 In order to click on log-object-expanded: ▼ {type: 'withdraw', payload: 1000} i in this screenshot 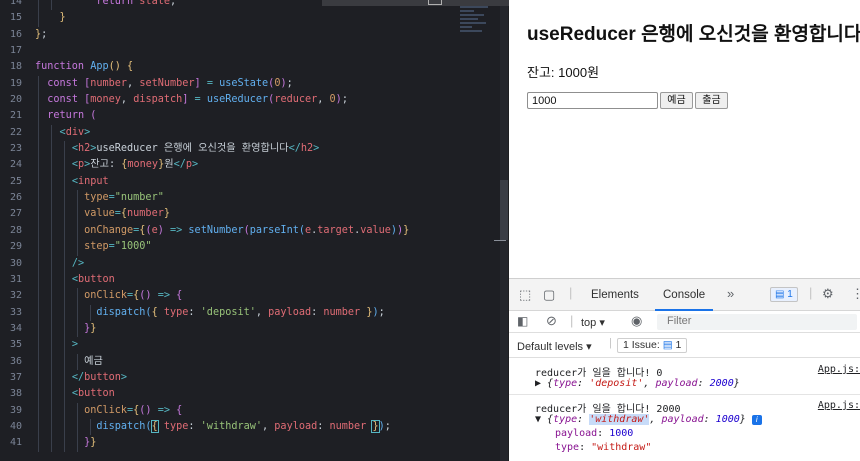, I will do `click(648, 419)`.